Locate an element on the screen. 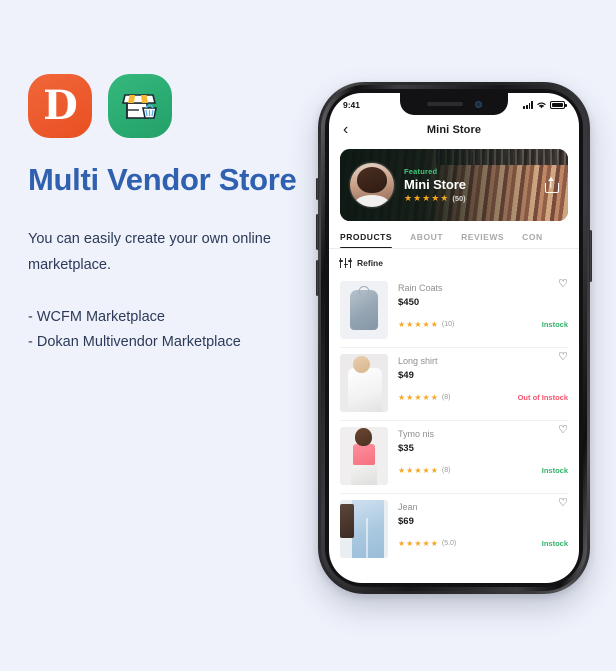  filter-sliders-icon is located at coordinates (345, 263).